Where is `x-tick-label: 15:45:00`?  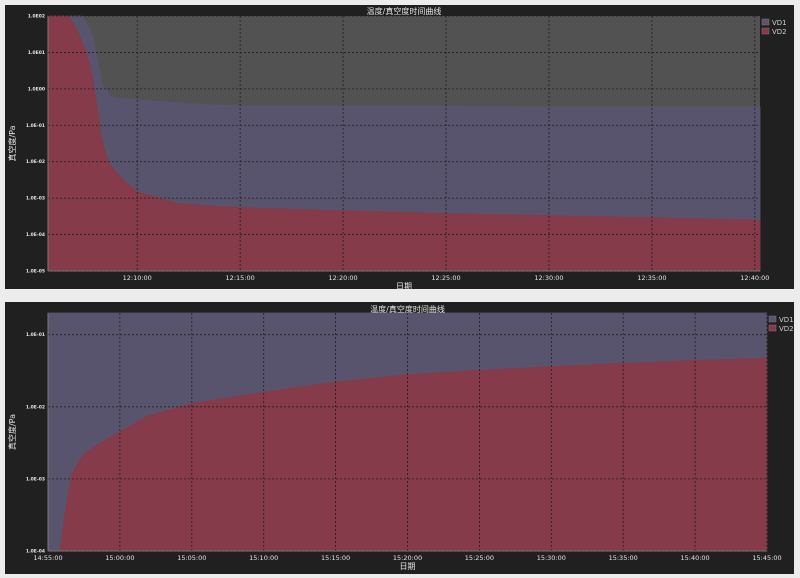 x-tick-label: 15:45:00 is located at coordinates (766, 558).